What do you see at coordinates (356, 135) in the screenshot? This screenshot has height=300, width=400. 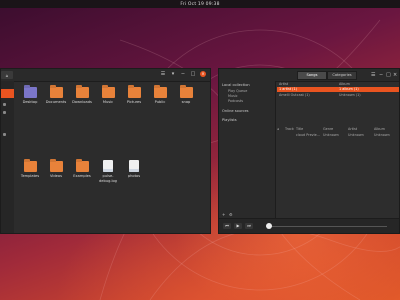 I see `track-artist: Unknown` at bounding box center [356, 135].